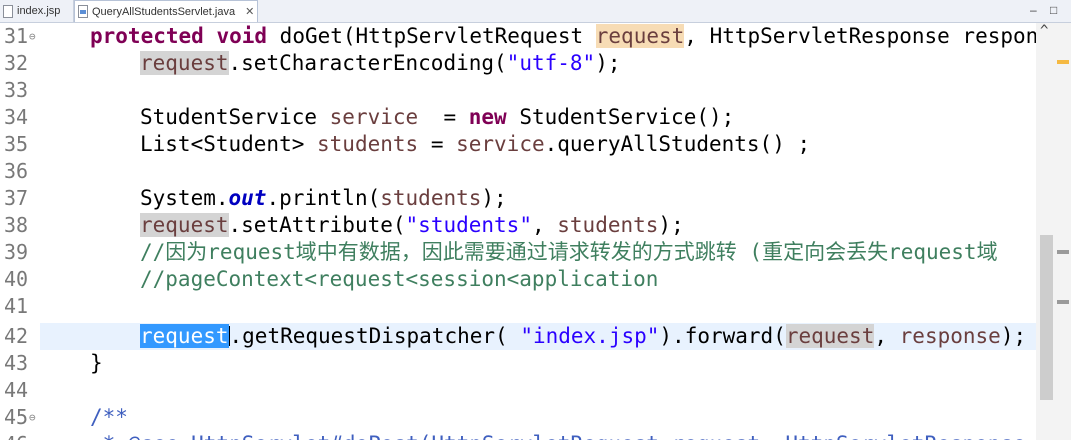 The height and width of the screenshot is (440, 1071). Describe the element at coordinates (518, 198) in the screenshot. I see `code-line: 37 System.out.println(students);` at that location.